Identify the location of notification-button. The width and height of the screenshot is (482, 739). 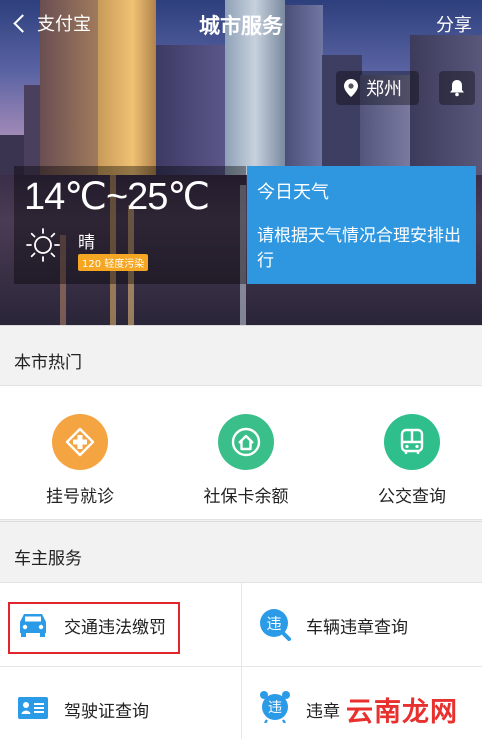
(457, 88).